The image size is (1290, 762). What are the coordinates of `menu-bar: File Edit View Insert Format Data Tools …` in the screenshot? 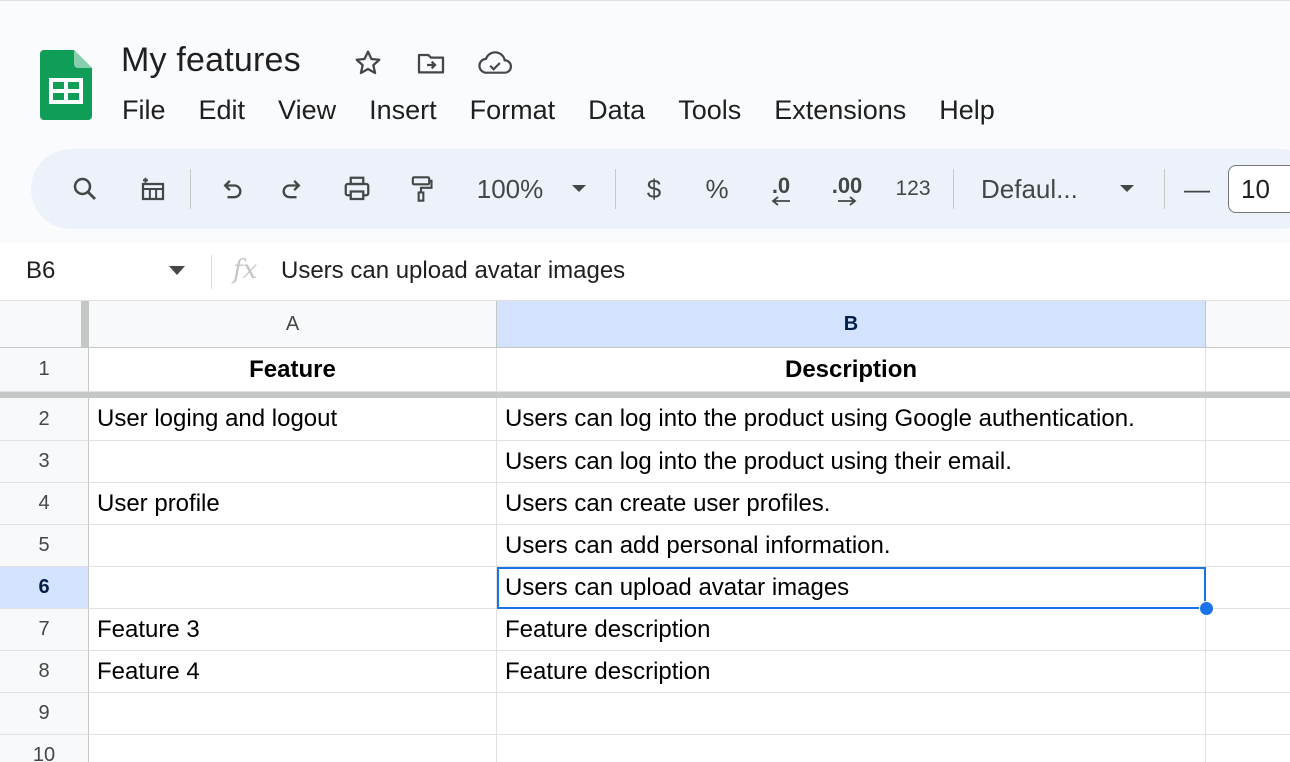 It's located at (575, 110).